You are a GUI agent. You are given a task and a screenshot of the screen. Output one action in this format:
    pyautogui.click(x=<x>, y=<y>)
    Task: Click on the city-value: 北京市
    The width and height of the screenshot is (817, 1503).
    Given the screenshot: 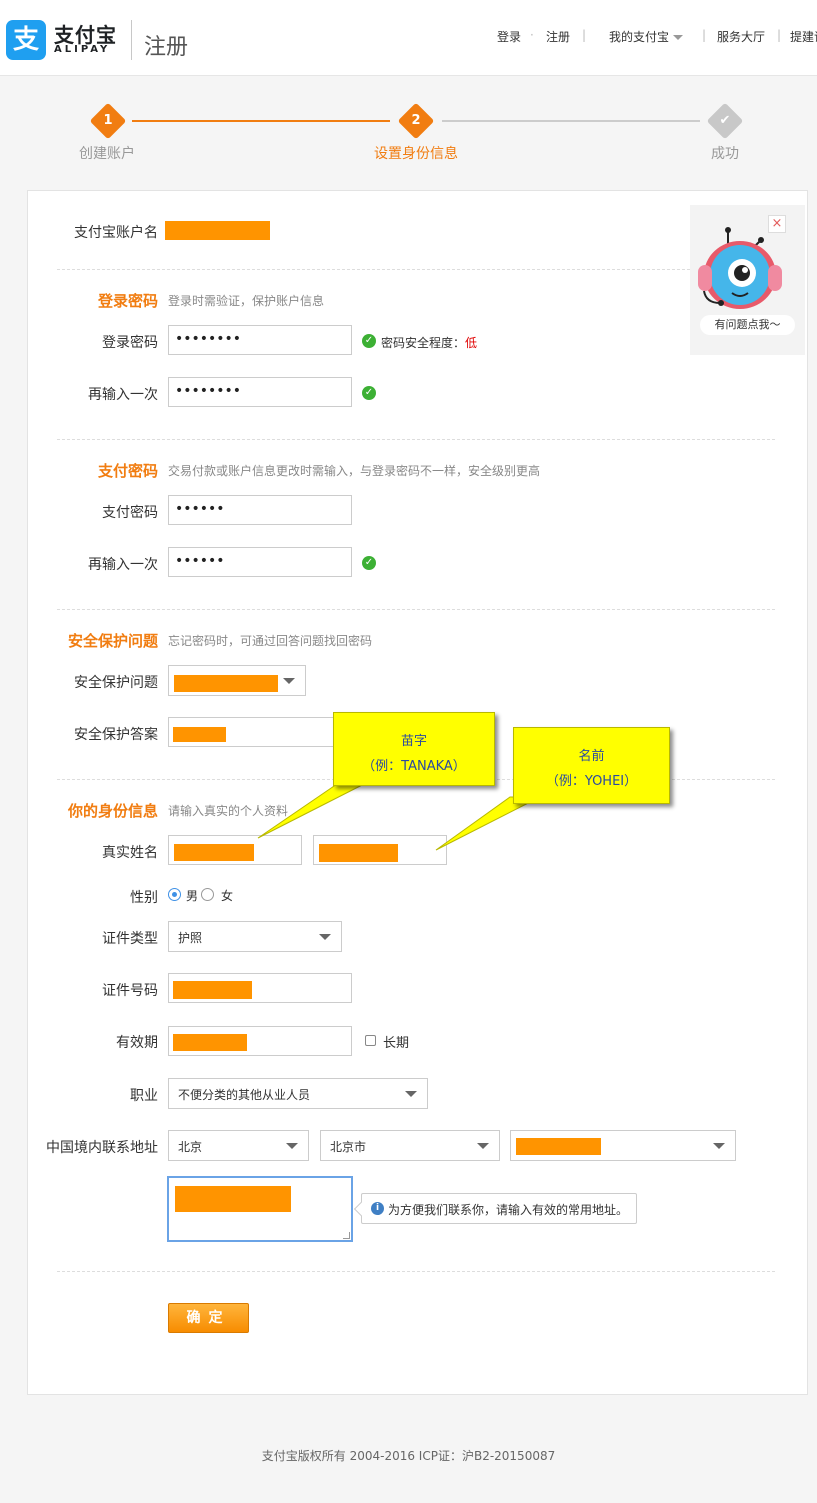 What is the action you would take?
    pyautogui.click(x=348, y=1147)
    